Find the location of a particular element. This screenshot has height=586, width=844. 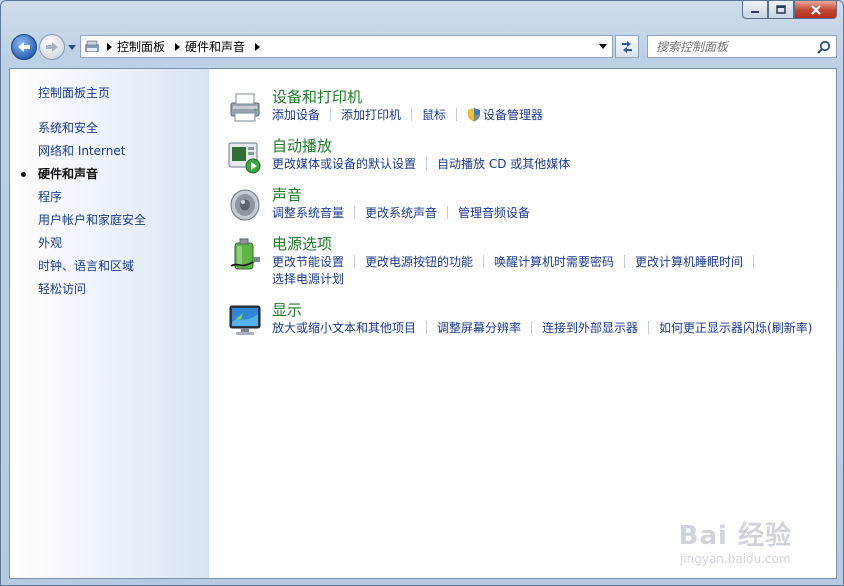

navigation-bar: 控制面板 硬件和声音 is located at coordinates (423, 47).